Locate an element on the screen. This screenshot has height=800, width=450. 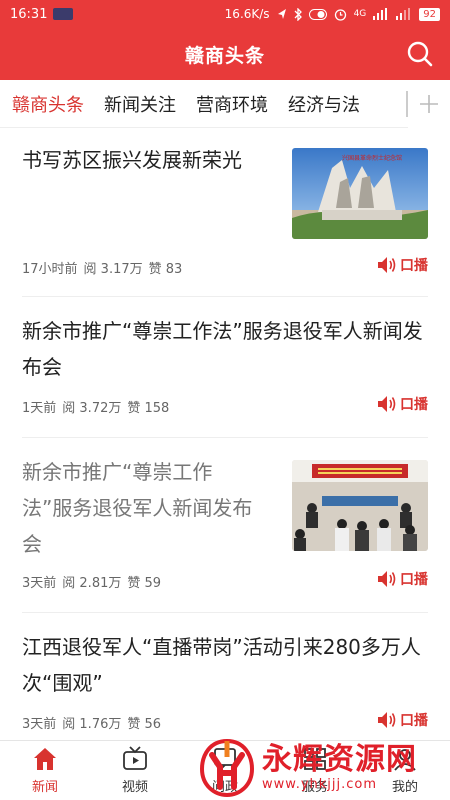
watermark-name: 永辉资源网 is located at coordinates (339, 759).